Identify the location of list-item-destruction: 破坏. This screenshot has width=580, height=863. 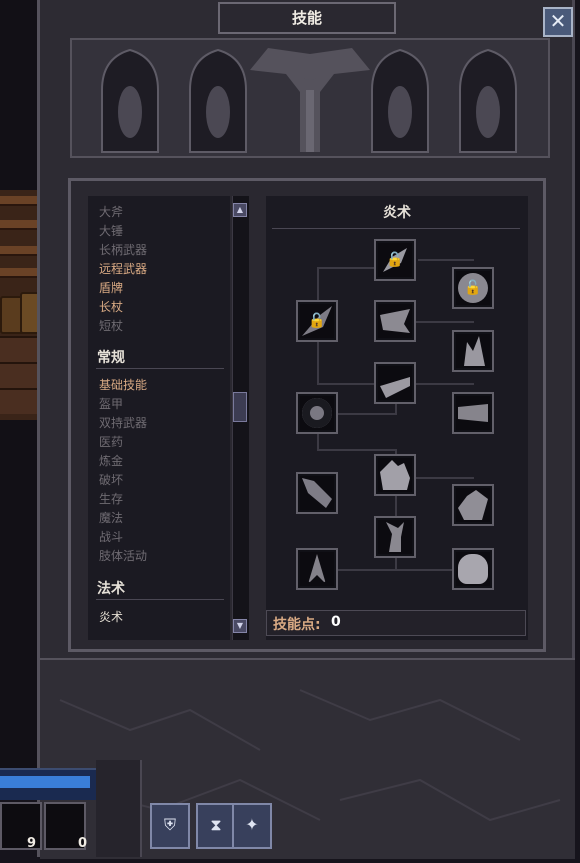
(111, 480).